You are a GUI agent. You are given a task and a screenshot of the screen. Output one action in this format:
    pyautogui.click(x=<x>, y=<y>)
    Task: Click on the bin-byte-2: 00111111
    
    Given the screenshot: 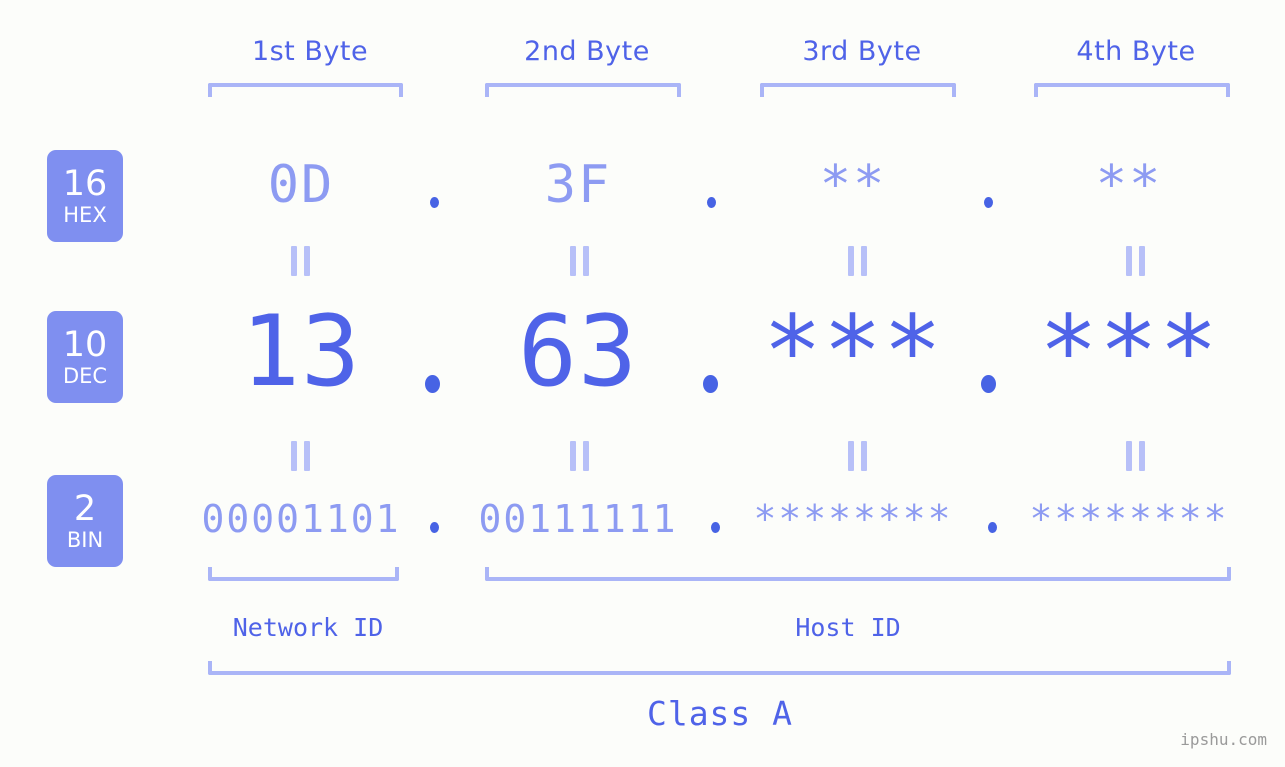 What is the action you would take?
    pyautogui.click(x=578, y=519)
    